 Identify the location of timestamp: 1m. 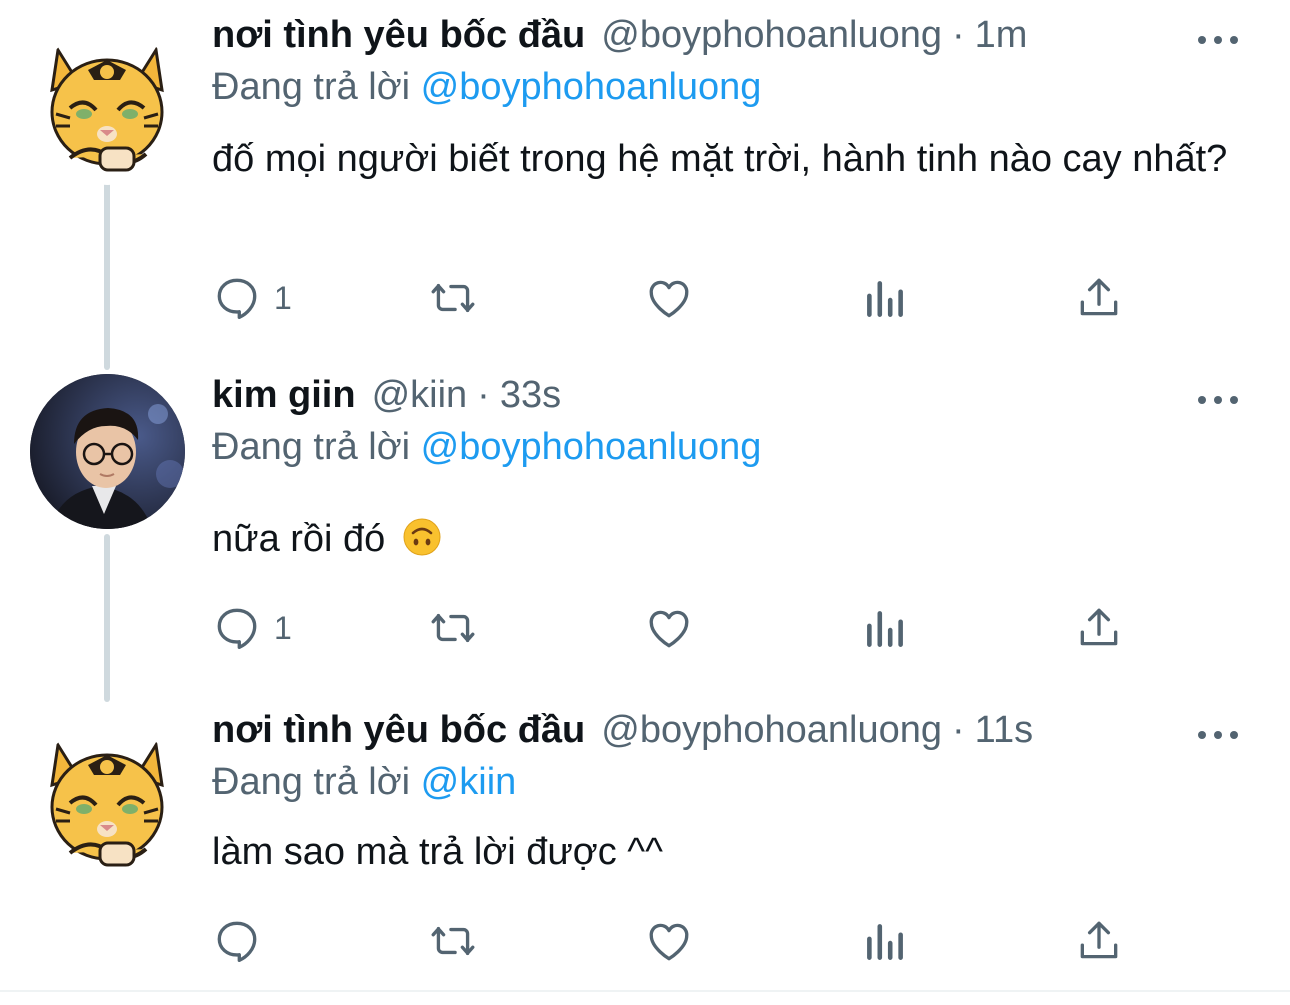
(1001, 35).